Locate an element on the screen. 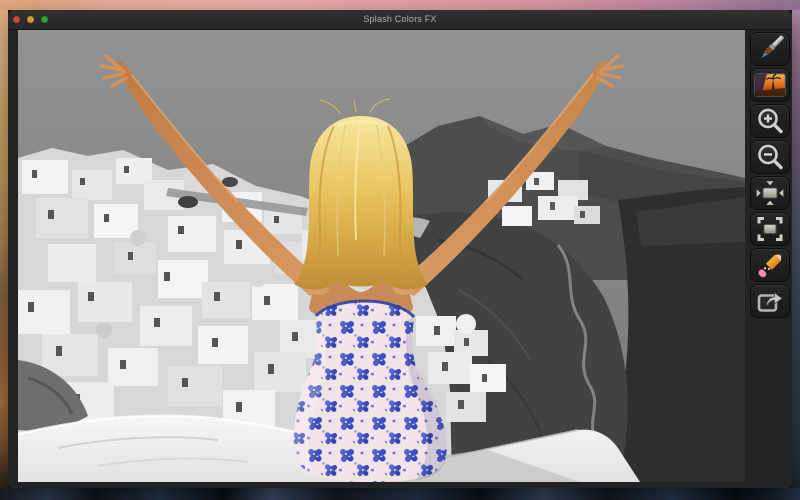 Image resolution: width=800 pixels, height=500 pixels. window-title: Splash Colors FX is located at coordinates (400, 19).